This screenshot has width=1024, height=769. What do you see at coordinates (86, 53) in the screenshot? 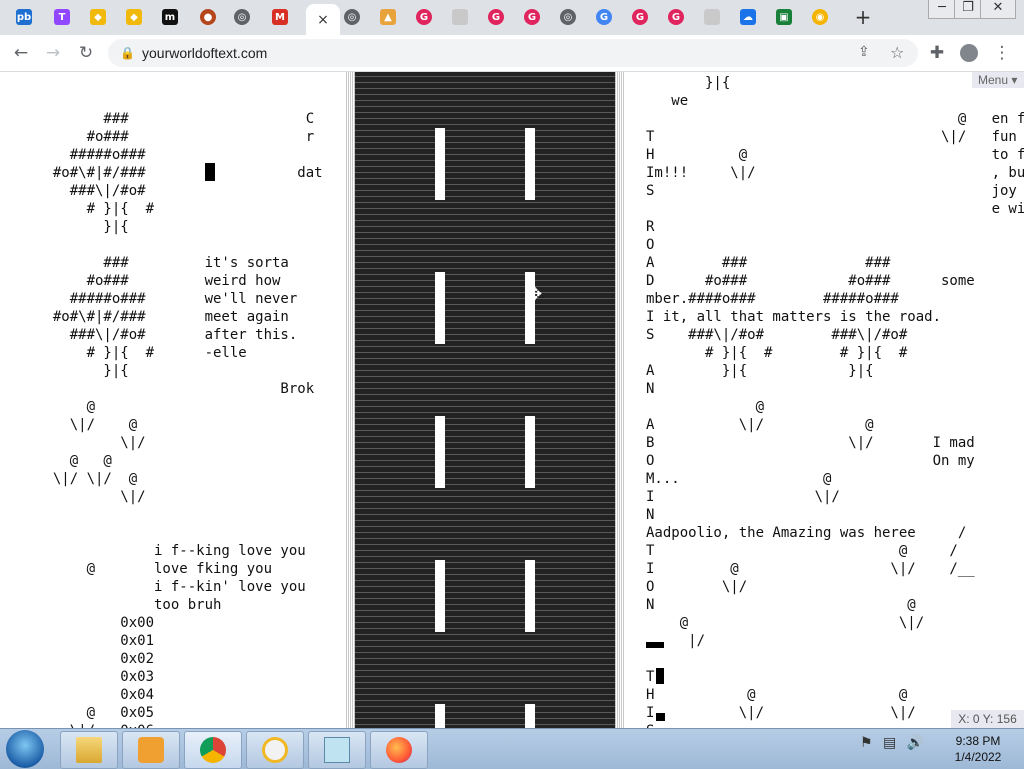
I see `reload-icon: ↻` at bounding box center [86, 53].